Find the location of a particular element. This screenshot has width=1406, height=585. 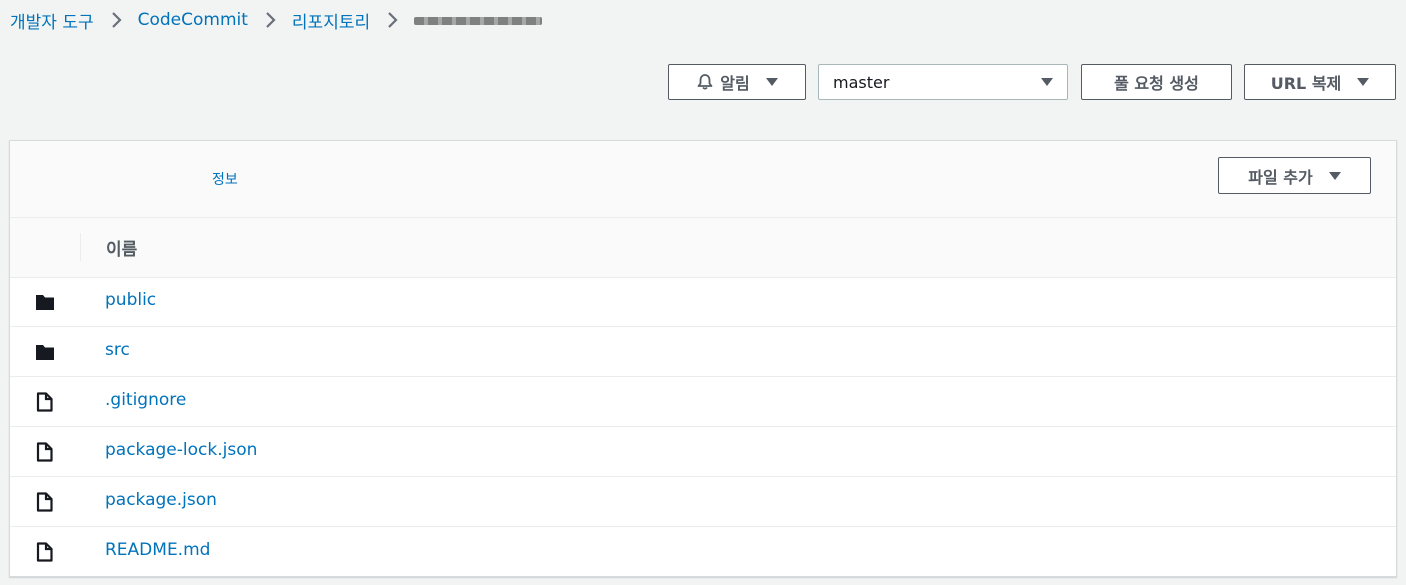

notify-button: 알림 is located at coordinates (737, 82).